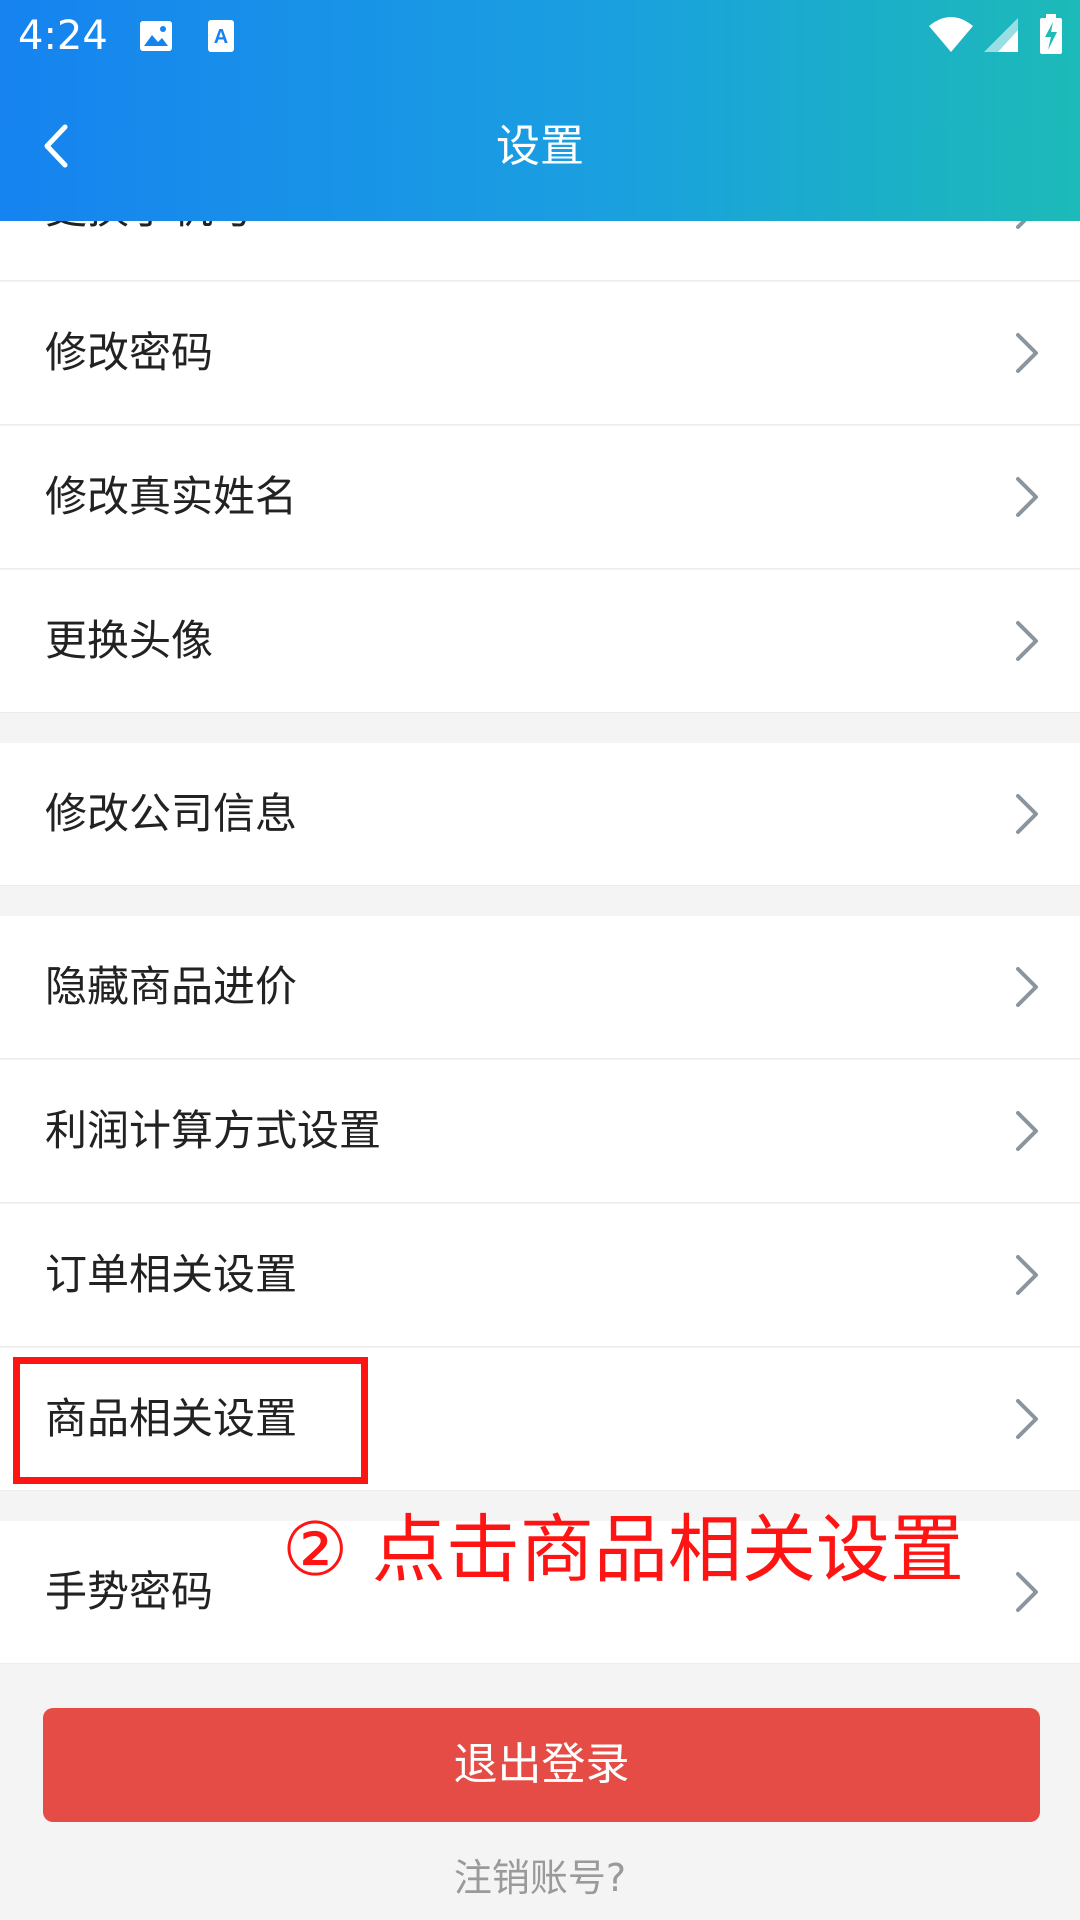 Image resolution: width=1080 pixels, height=1920 pixels. What do you see at coordinates (129, 352) in the screenshot?
I see `row-label: 修改密码` at bounding box center [129, 352].